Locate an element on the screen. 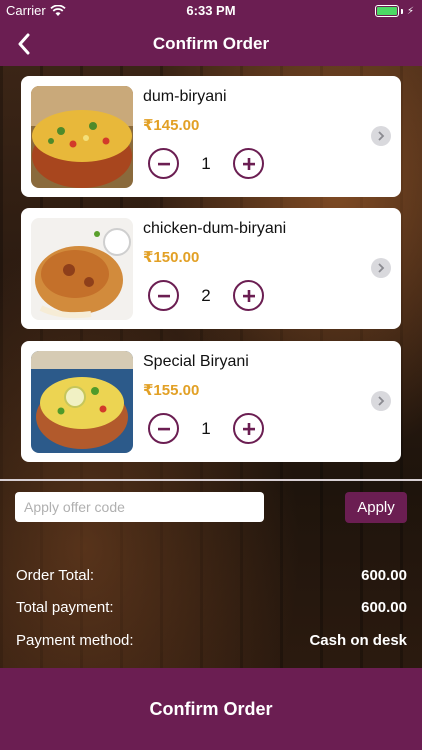 This screenshot has width=422, height=750. total-payment-label: Total payment: is located at coordinates (65, 607).